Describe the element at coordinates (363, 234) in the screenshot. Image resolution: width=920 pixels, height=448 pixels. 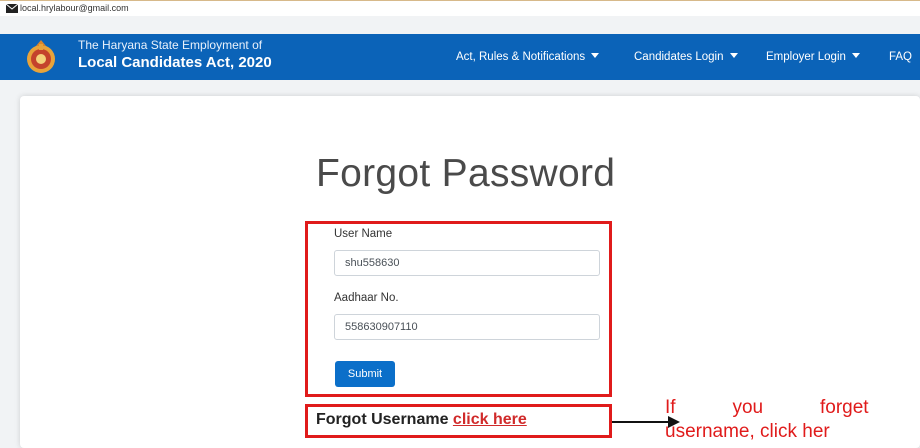
I see `username-label: User Name` at that location.